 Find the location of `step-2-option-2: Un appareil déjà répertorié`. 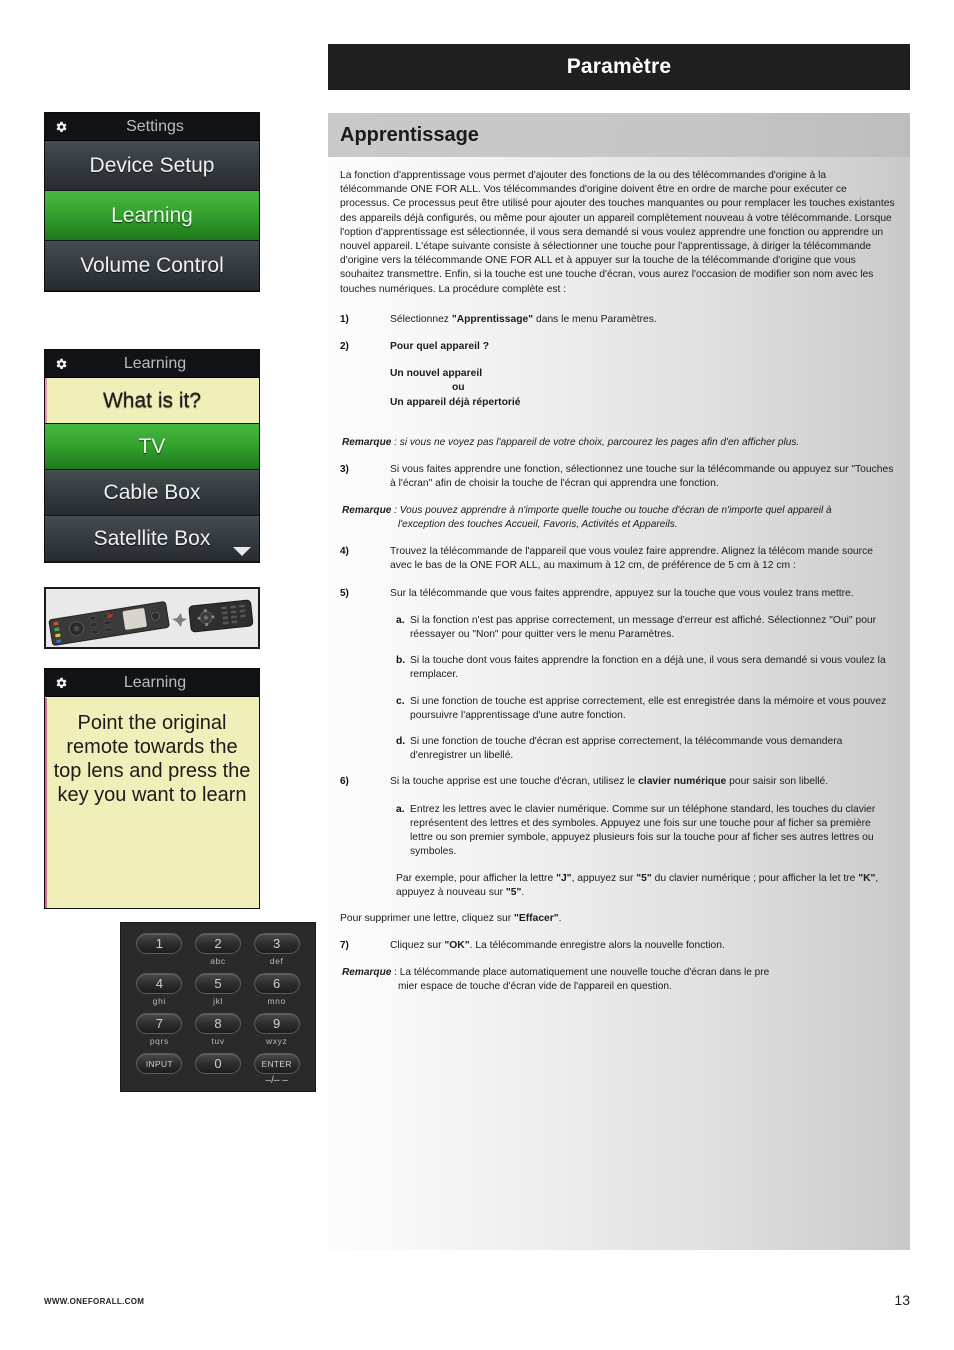

step-2-option-2: Un appareil déjà répertorié is located at coordinates (455, 402).